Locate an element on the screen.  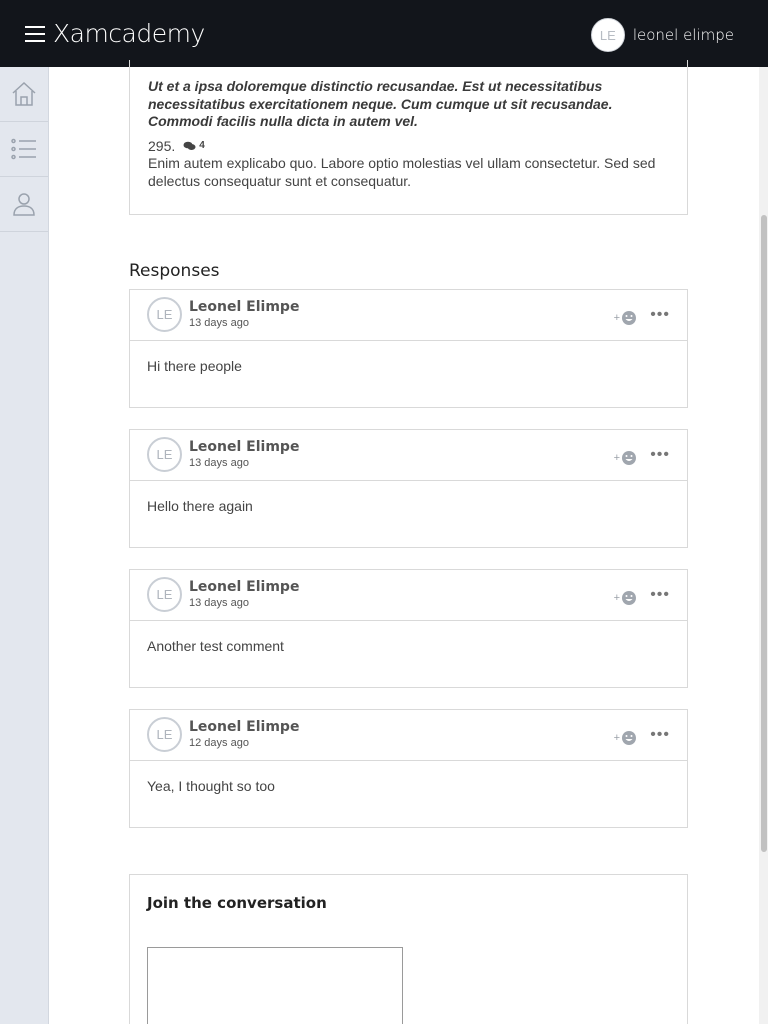
user-menu: LE leonel elimpe is located at coordinates (662, 35).